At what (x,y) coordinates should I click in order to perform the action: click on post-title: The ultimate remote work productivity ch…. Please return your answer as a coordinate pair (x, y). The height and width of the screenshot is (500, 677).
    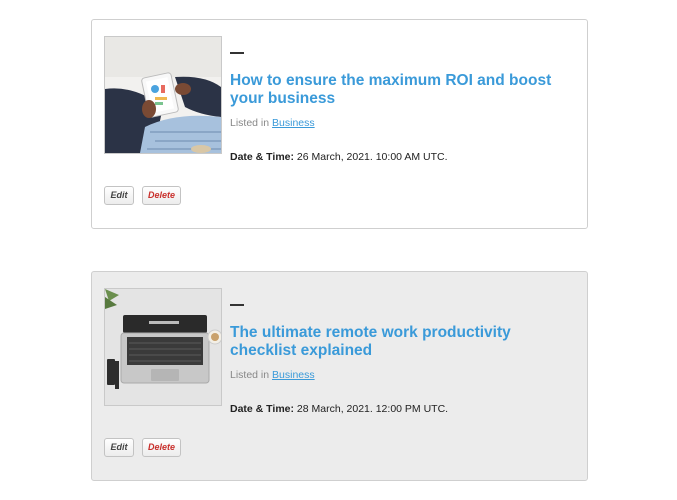
    Looking at the image, I should click on (400, 342).